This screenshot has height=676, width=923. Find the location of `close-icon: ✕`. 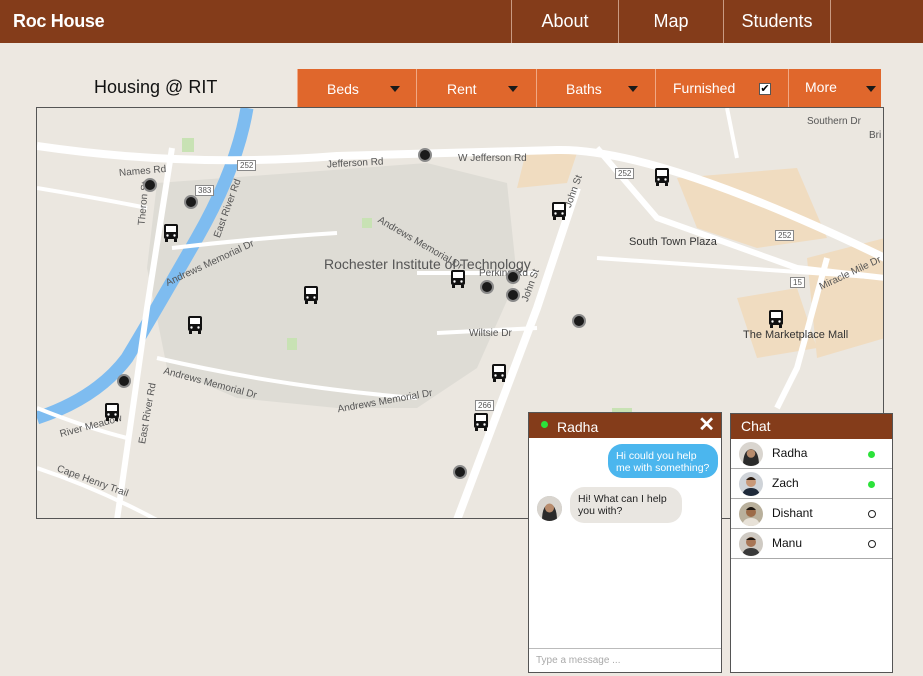

close-icon: ✕ is located at coordinates (706, 425).